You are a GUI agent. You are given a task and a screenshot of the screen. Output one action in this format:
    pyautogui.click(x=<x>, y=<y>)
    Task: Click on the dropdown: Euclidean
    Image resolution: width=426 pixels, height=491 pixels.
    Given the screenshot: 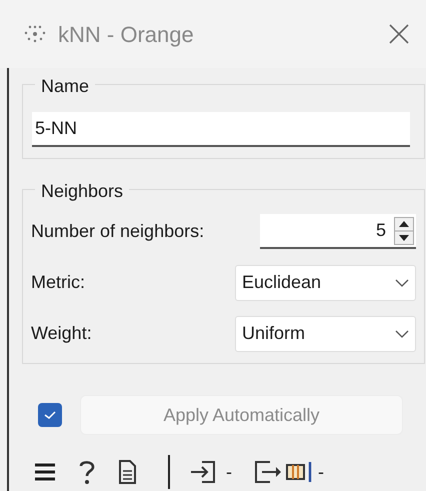 What is the action you would take?
    pyautogui.click(x=325, y=282)
    